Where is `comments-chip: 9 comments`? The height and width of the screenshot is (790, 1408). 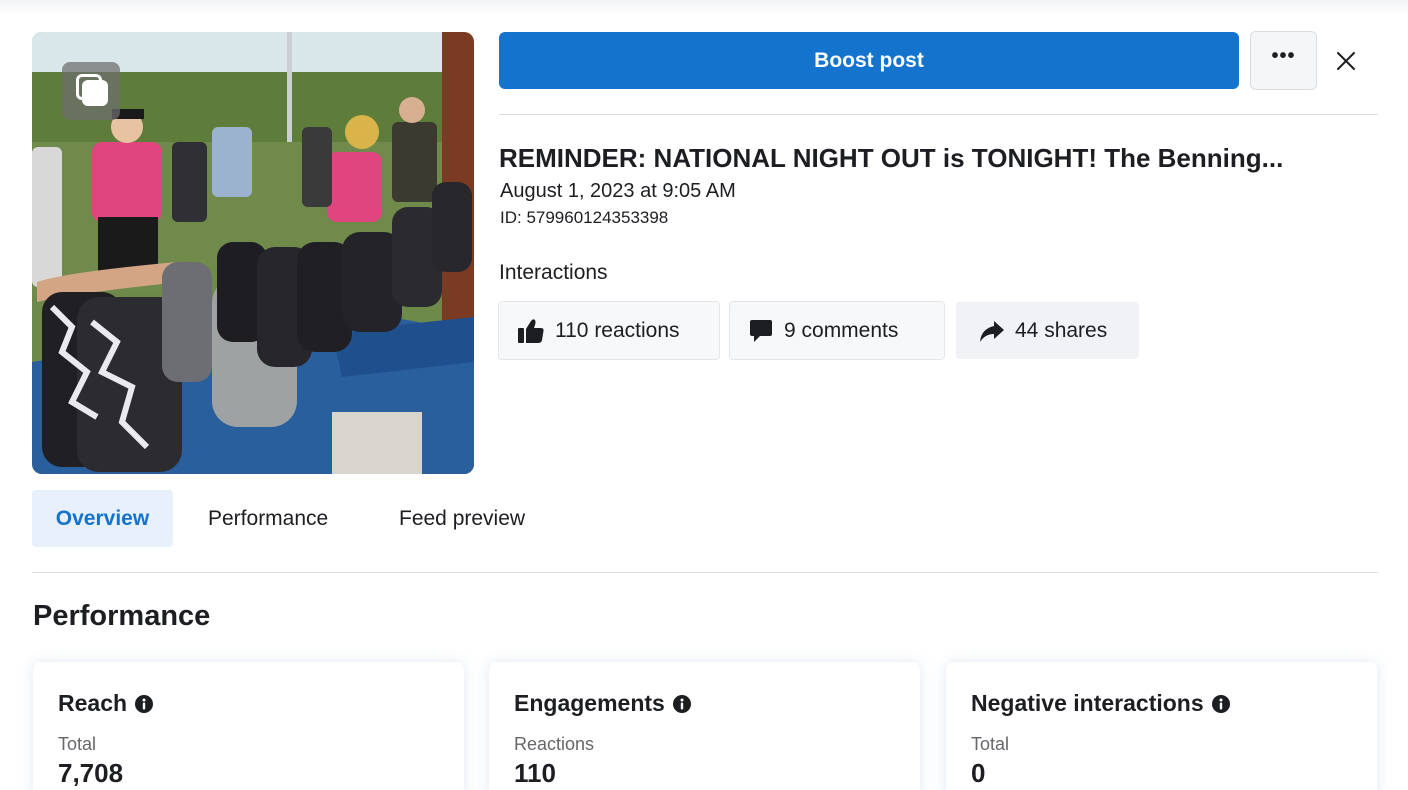
comments-chip: 9 comments is located at coordinates (837, 330).